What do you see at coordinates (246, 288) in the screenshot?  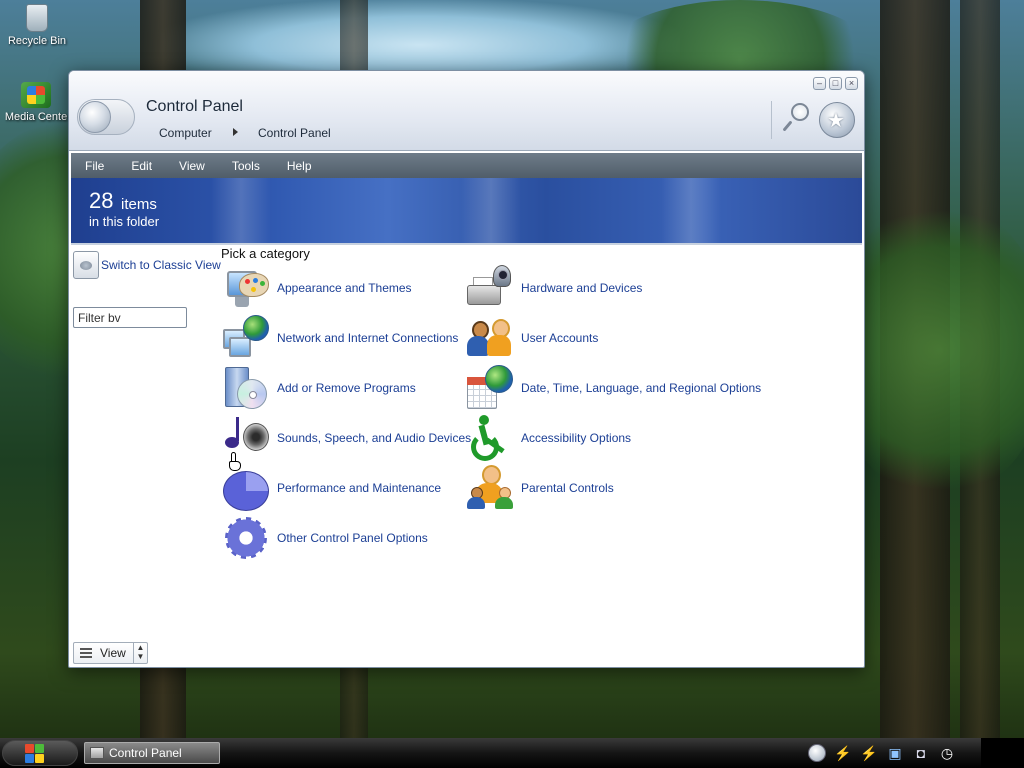 I see `appearance-themes-icon` at bounding box center [246, 288].